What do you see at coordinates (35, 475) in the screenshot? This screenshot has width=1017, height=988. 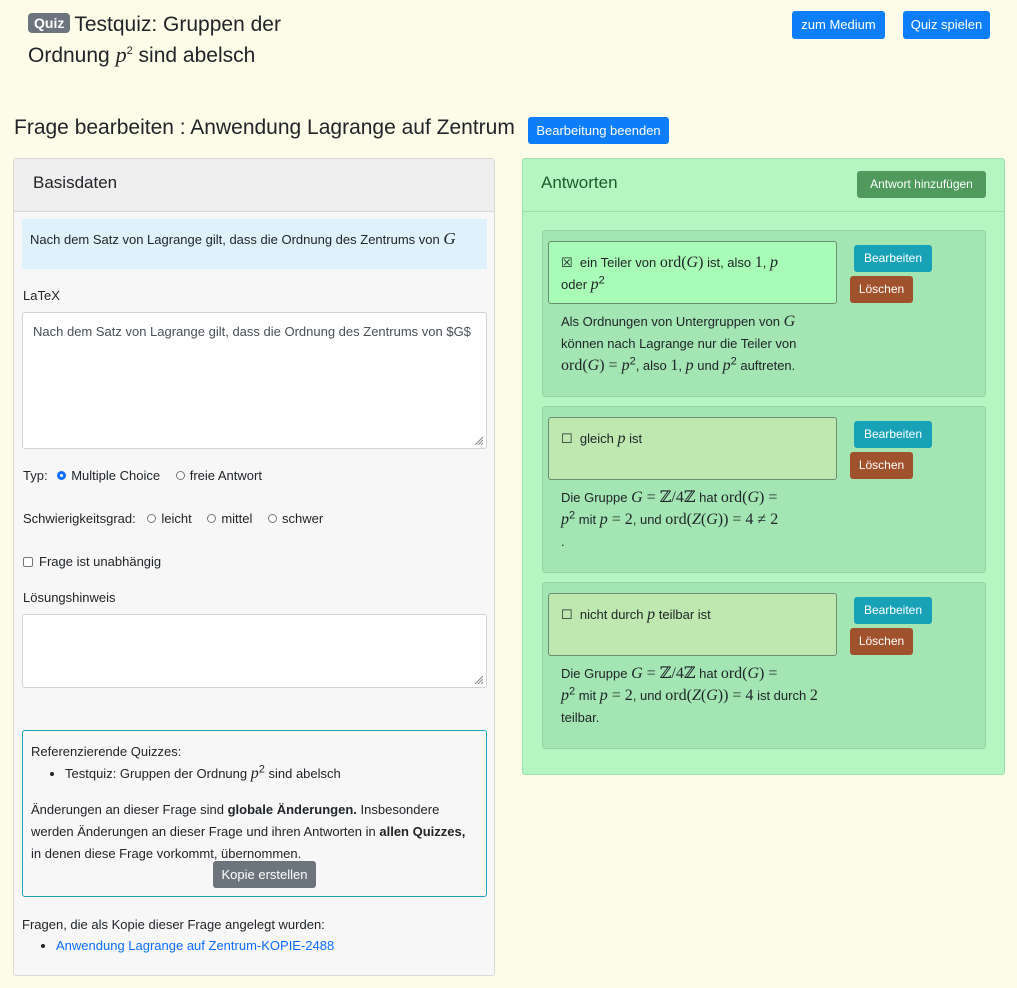 I see `type-label: Typ:` at bounding box center [35, 475].